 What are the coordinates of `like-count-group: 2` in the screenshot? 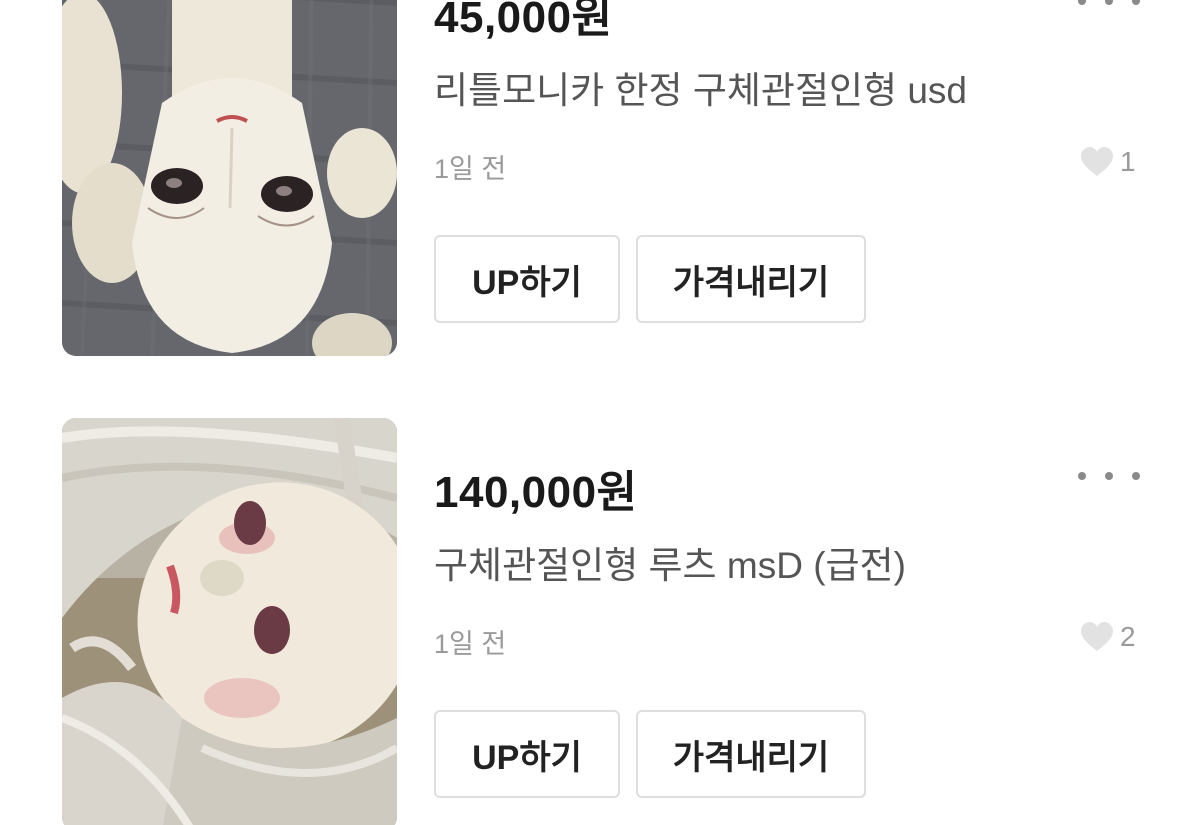 It's located at (1108, 637).